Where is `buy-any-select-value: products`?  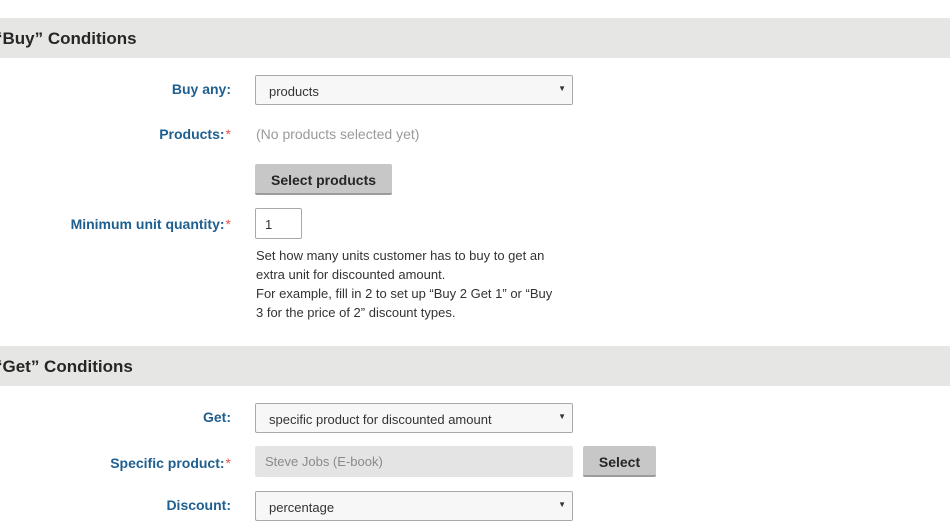 buy-any-select-value: products is located at coordinates (294, 91).